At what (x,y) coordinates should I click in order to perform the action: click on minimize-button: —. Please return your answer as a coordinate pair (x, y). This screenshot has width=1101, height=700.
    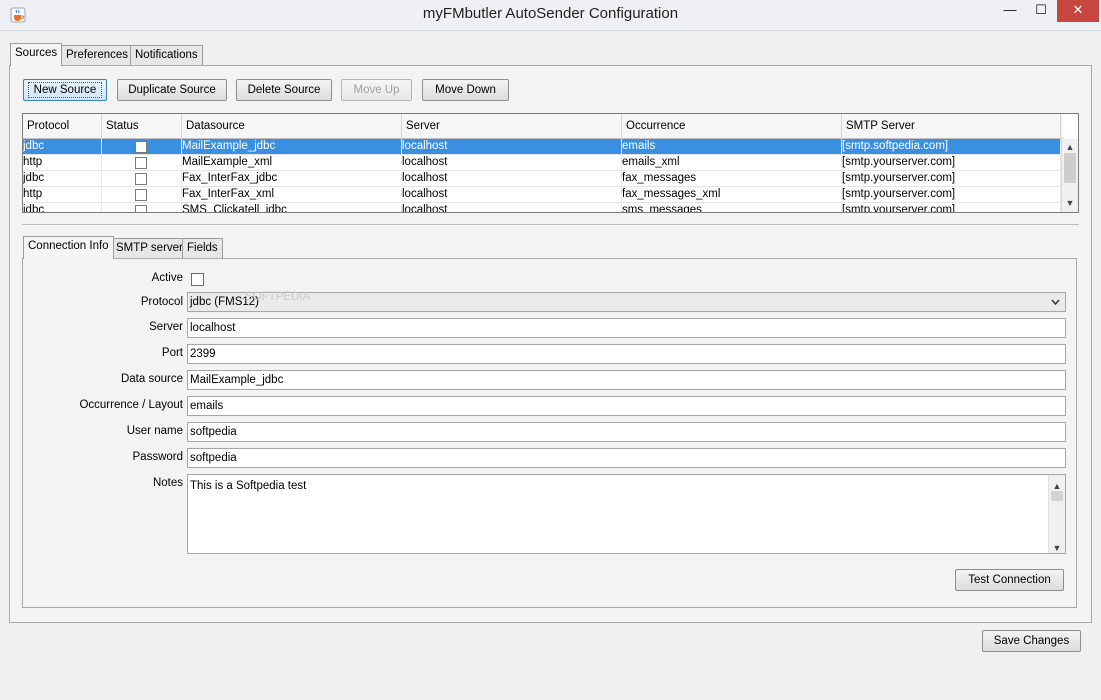
    Looking at the image, I should click on (1010, 11).